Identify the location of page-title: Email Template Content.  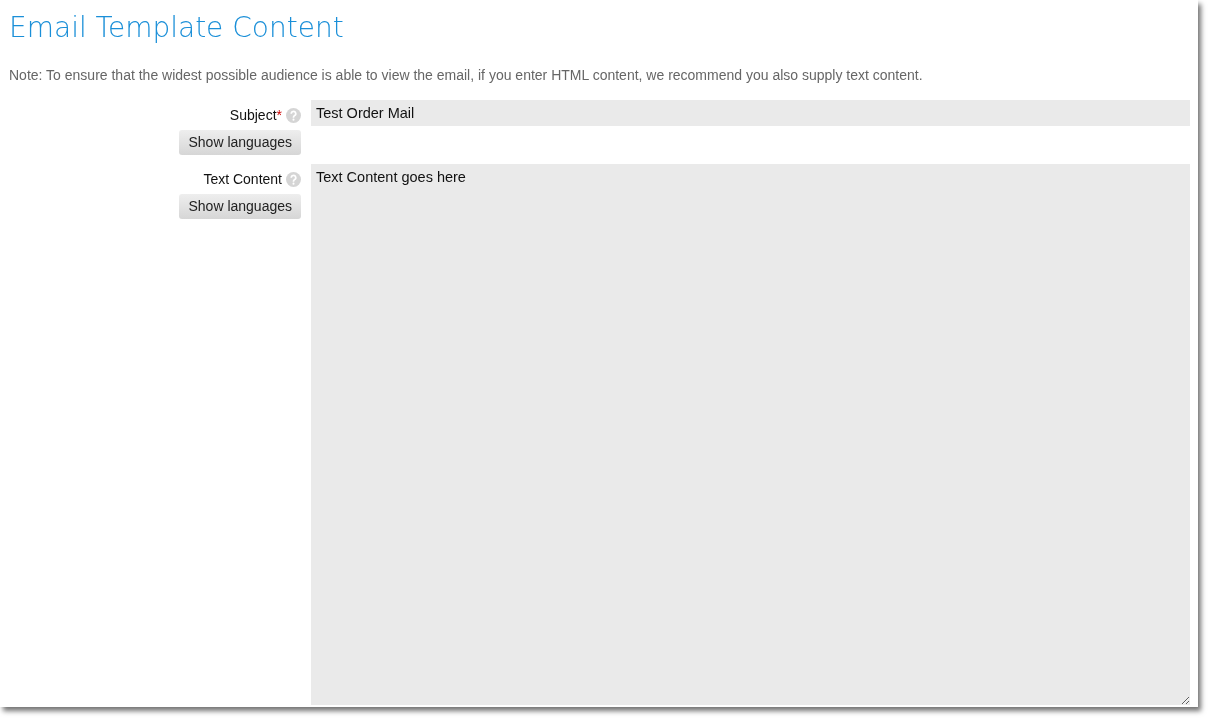
(177, 28).